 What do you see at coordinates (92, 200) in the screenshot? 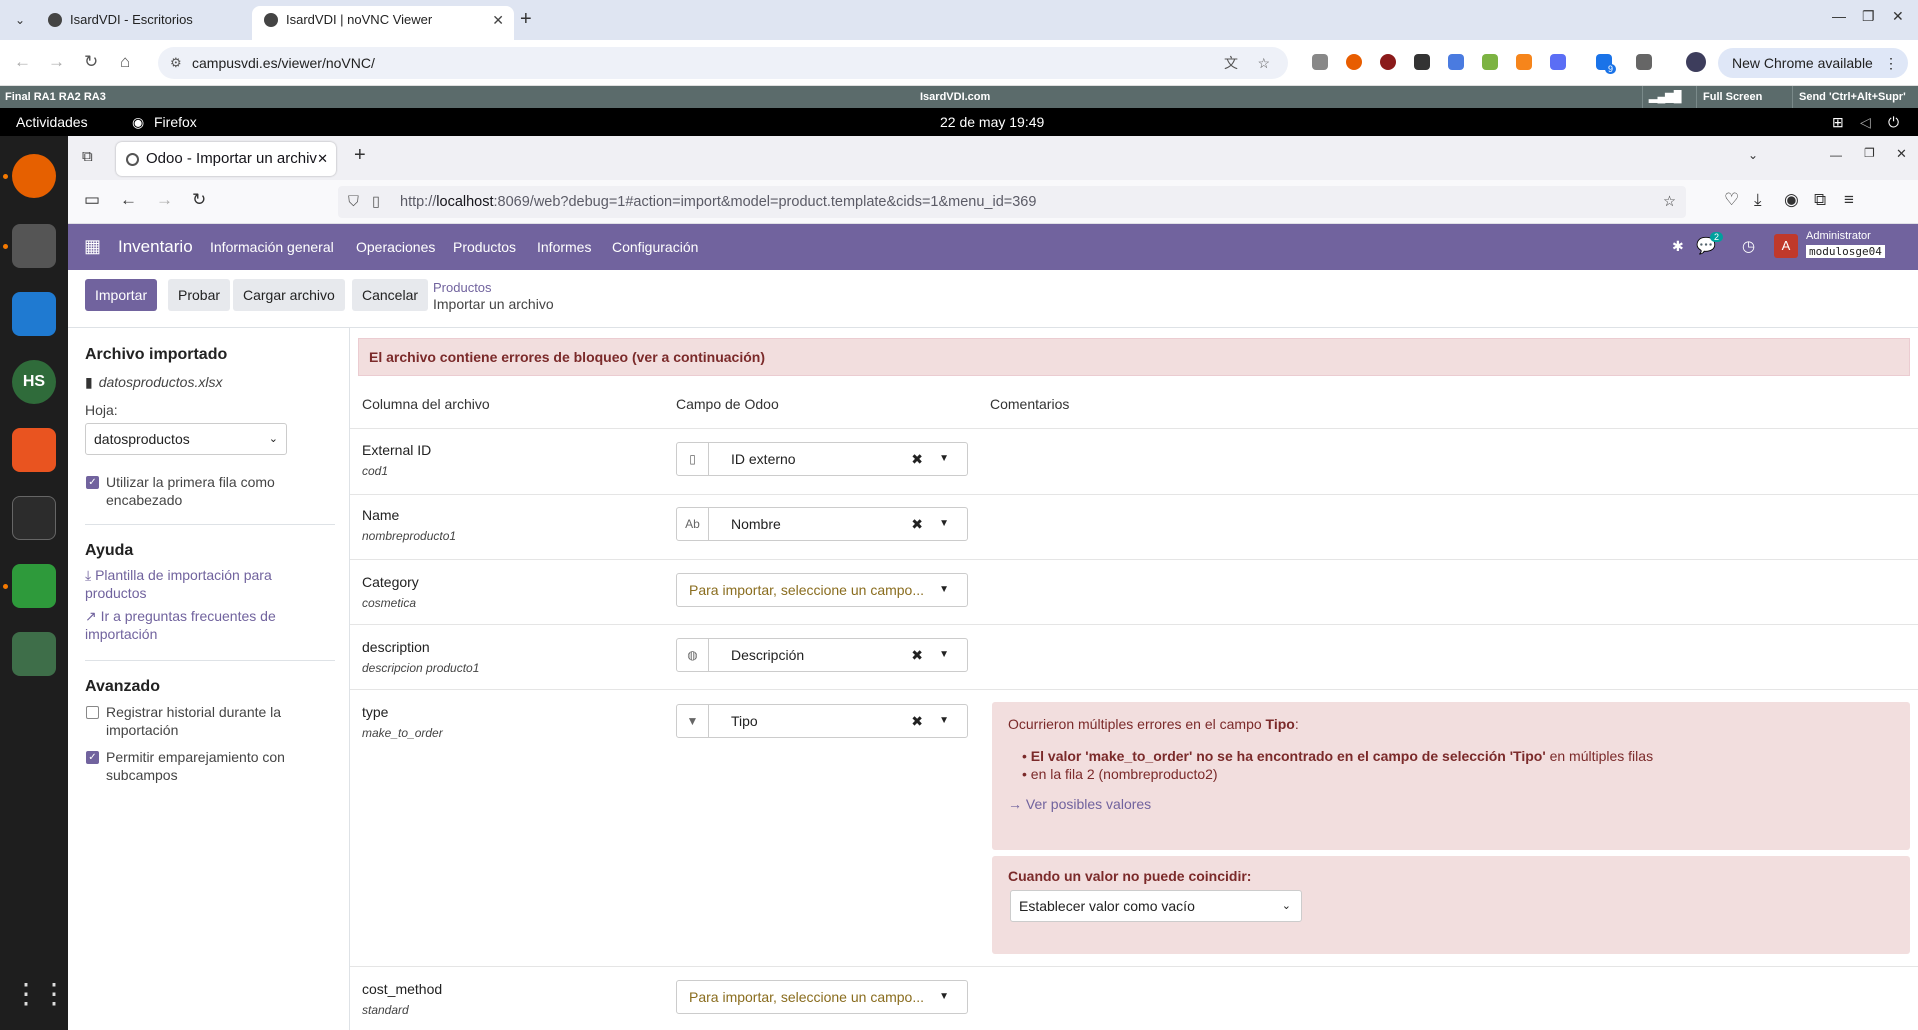
I see `sidebar-icon: ▭` at bounding box center [92, 200].